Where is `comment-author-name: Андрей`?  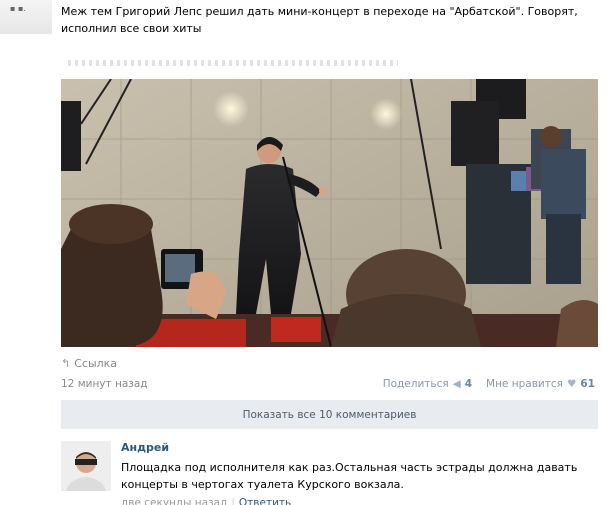
comment-author-name: Андрей is located at coordinates (145, 447).